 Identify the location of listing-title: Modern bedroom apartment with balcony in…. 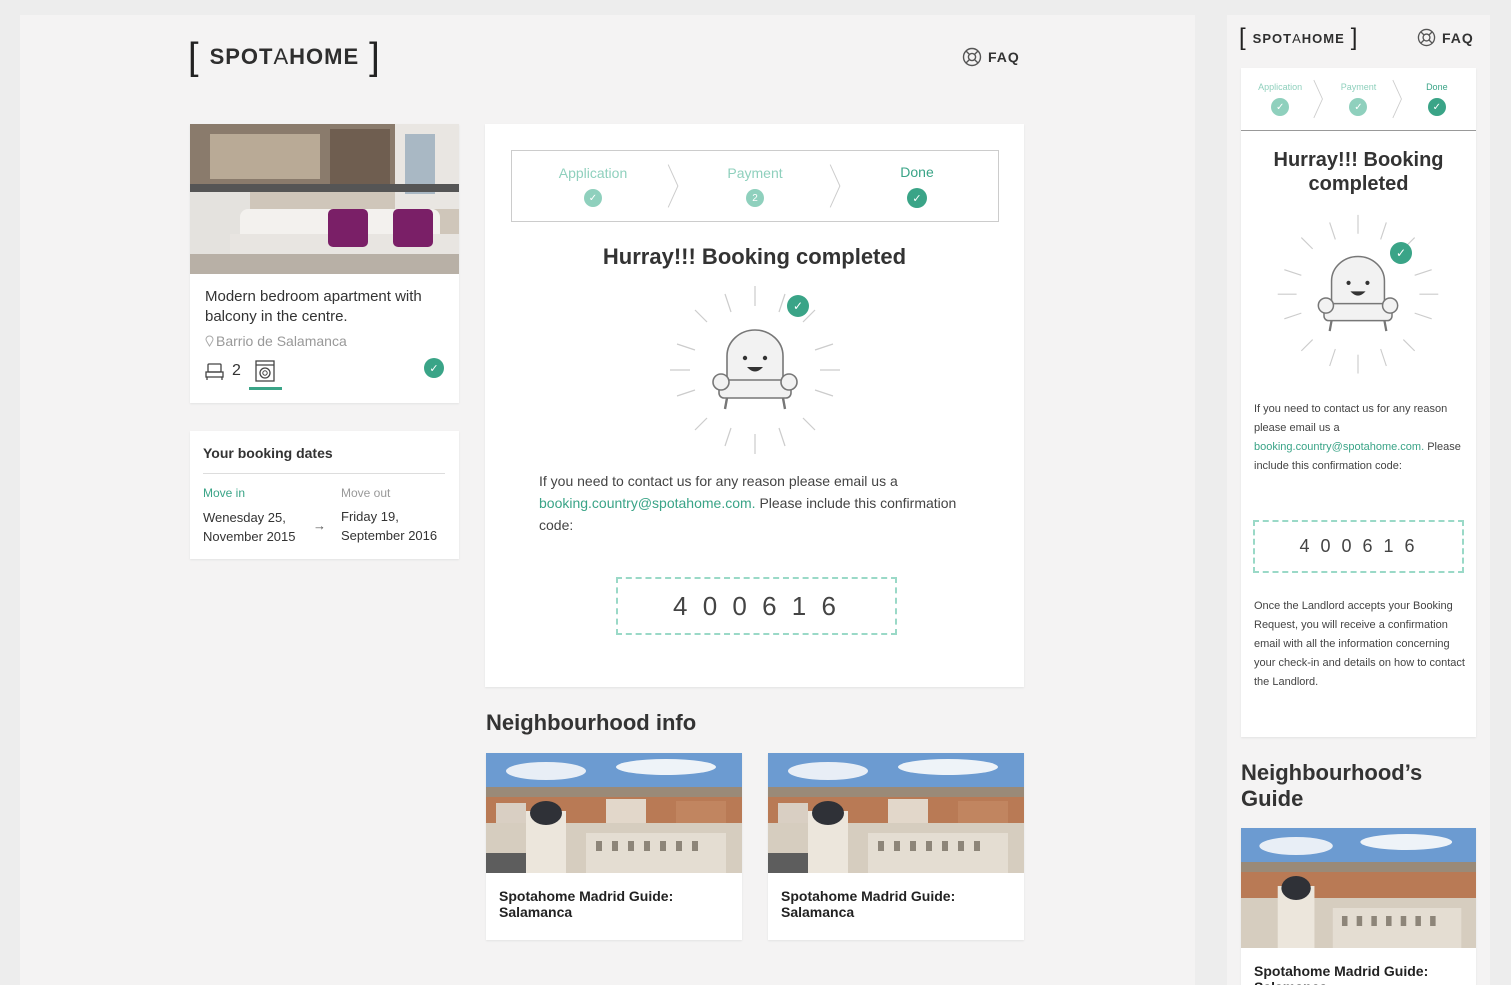
(325, 307).